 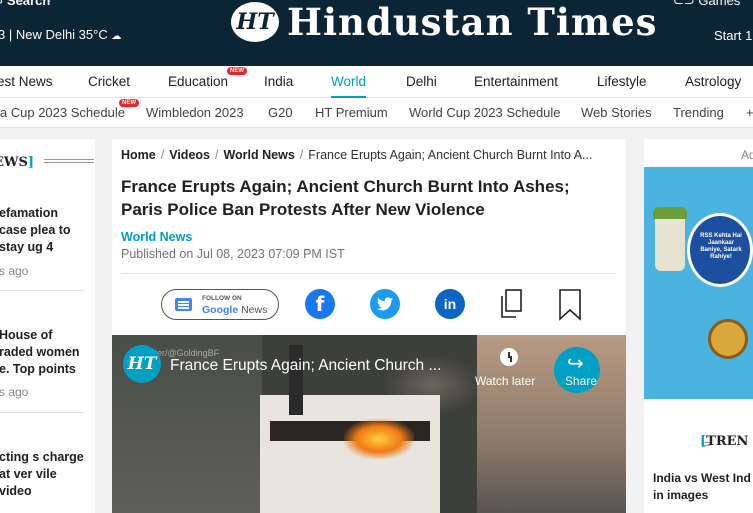 I want to click on watch-later-button: Watch later, so click(x=505, y=381).